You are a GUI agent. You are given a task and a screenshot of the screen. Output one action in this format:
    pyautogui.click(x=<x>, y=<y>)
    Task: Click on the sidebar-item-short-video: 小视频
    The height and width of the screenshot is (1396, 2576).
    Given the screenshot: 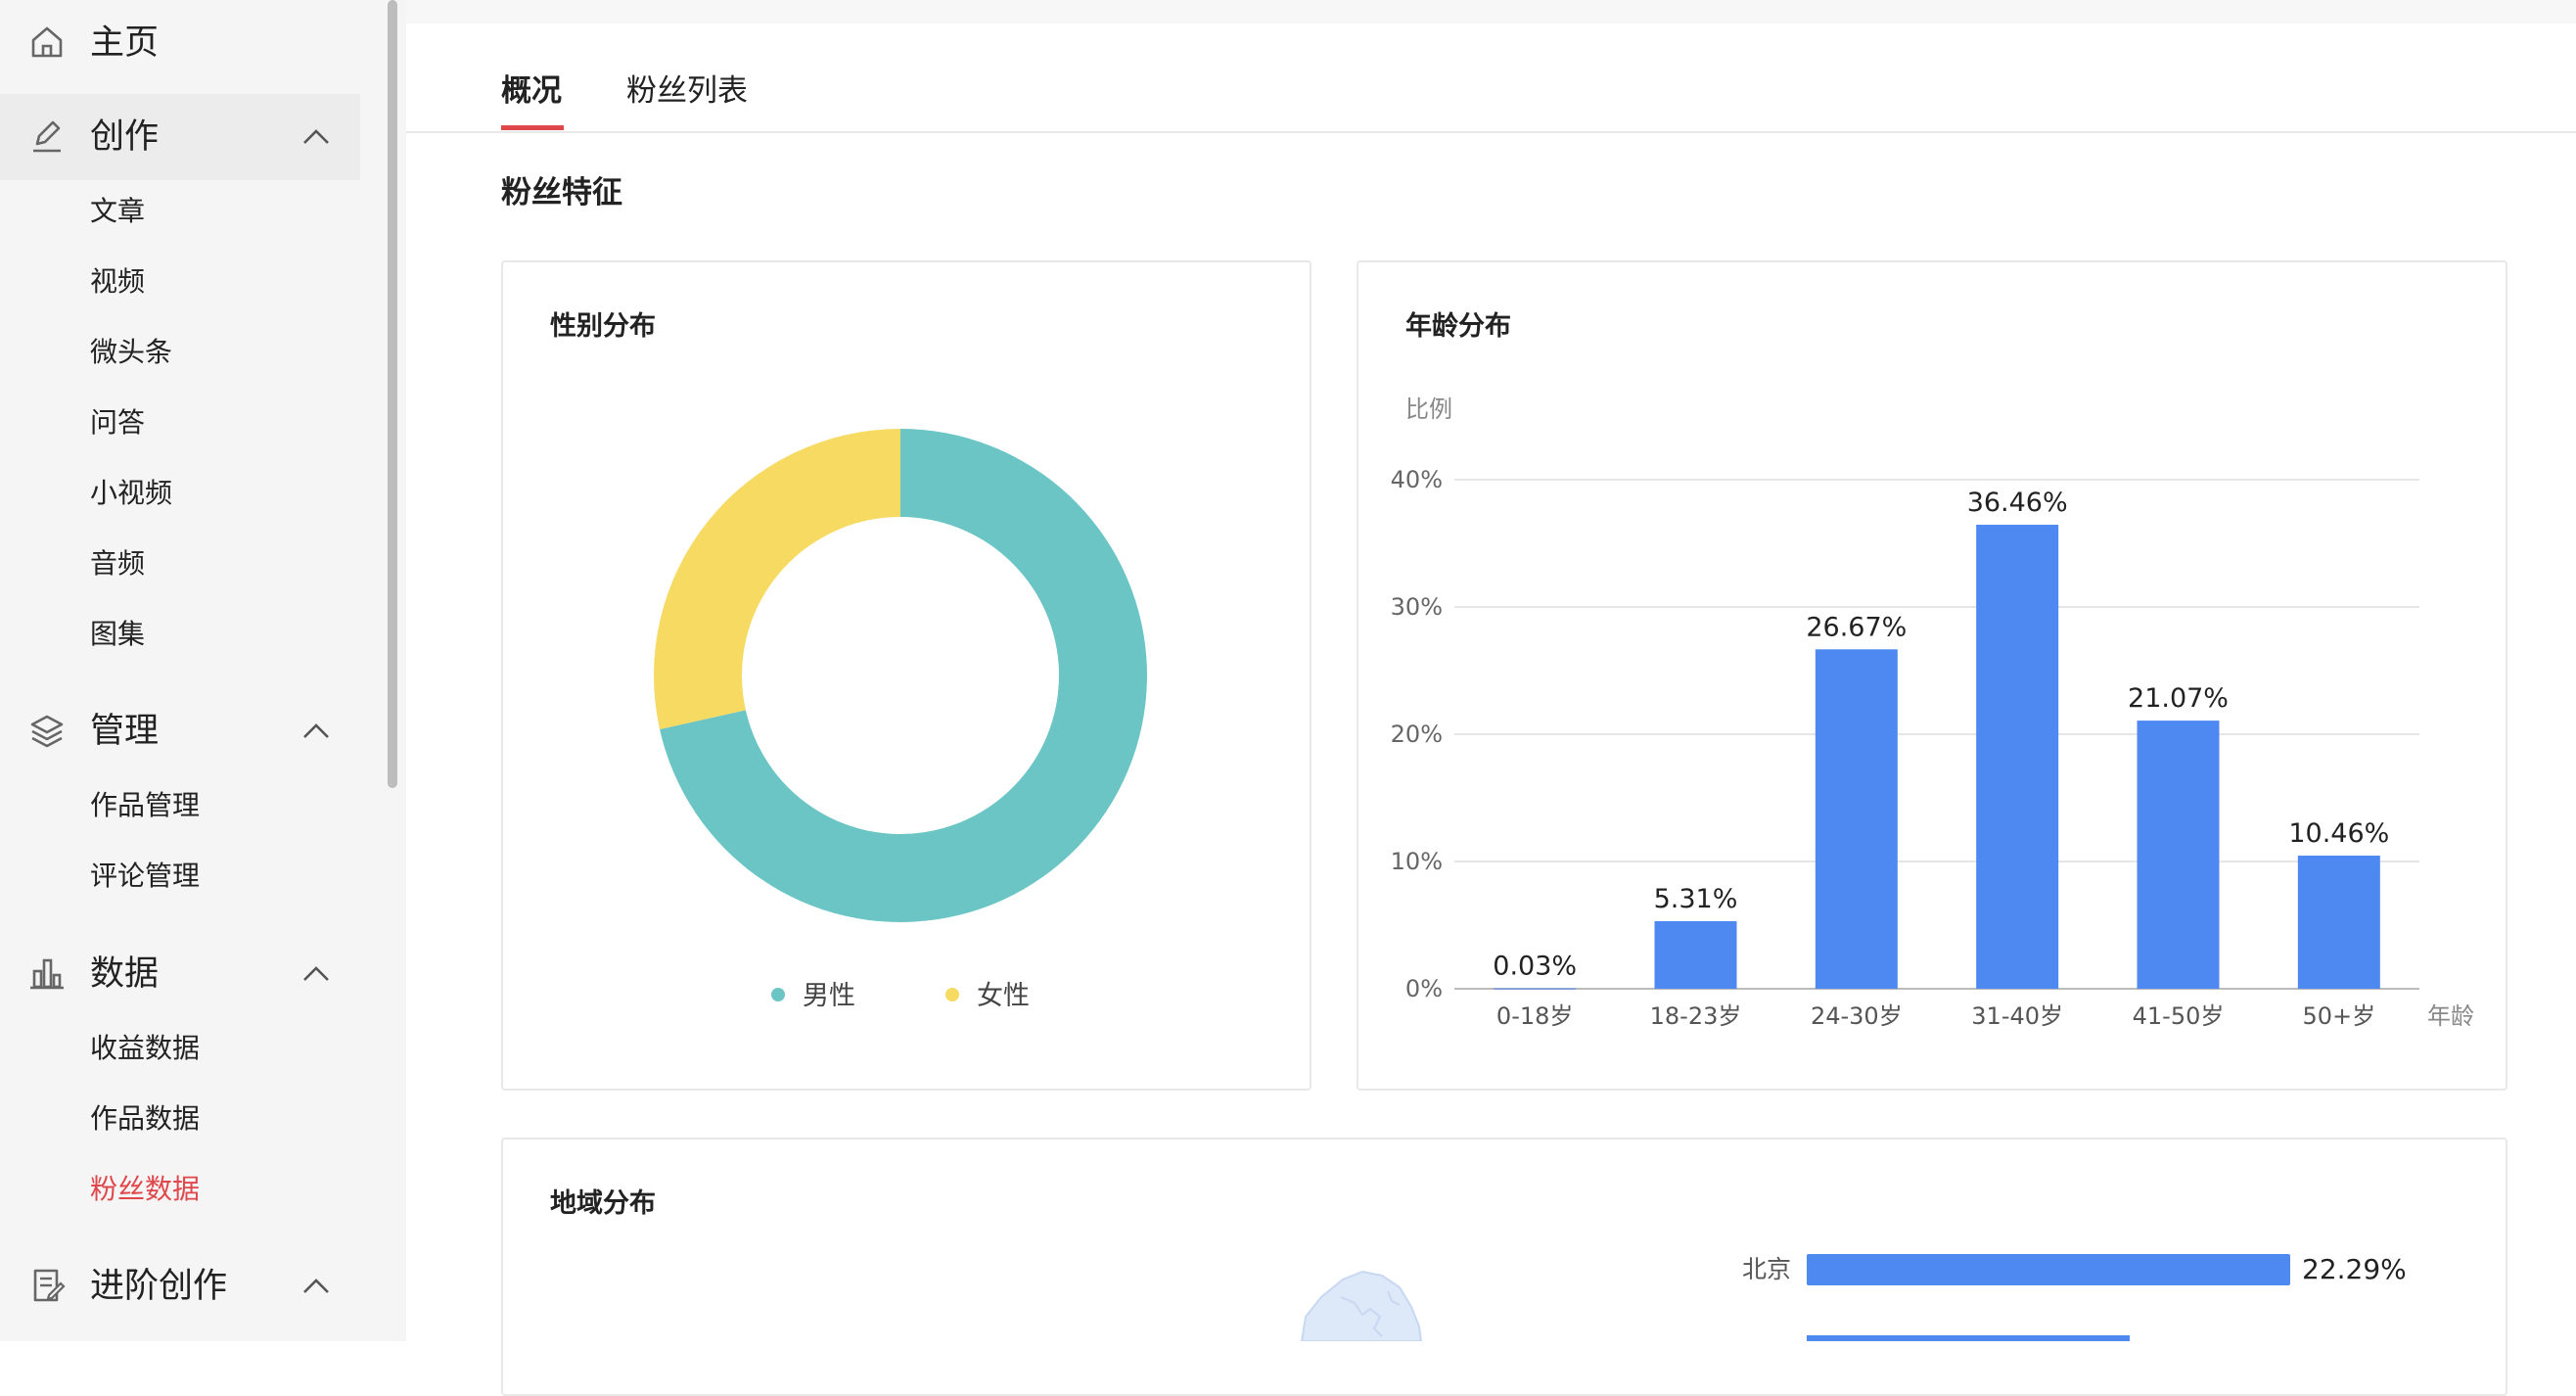 What is the action you would take?
    pyautogui.click(x=131, y=494)
    